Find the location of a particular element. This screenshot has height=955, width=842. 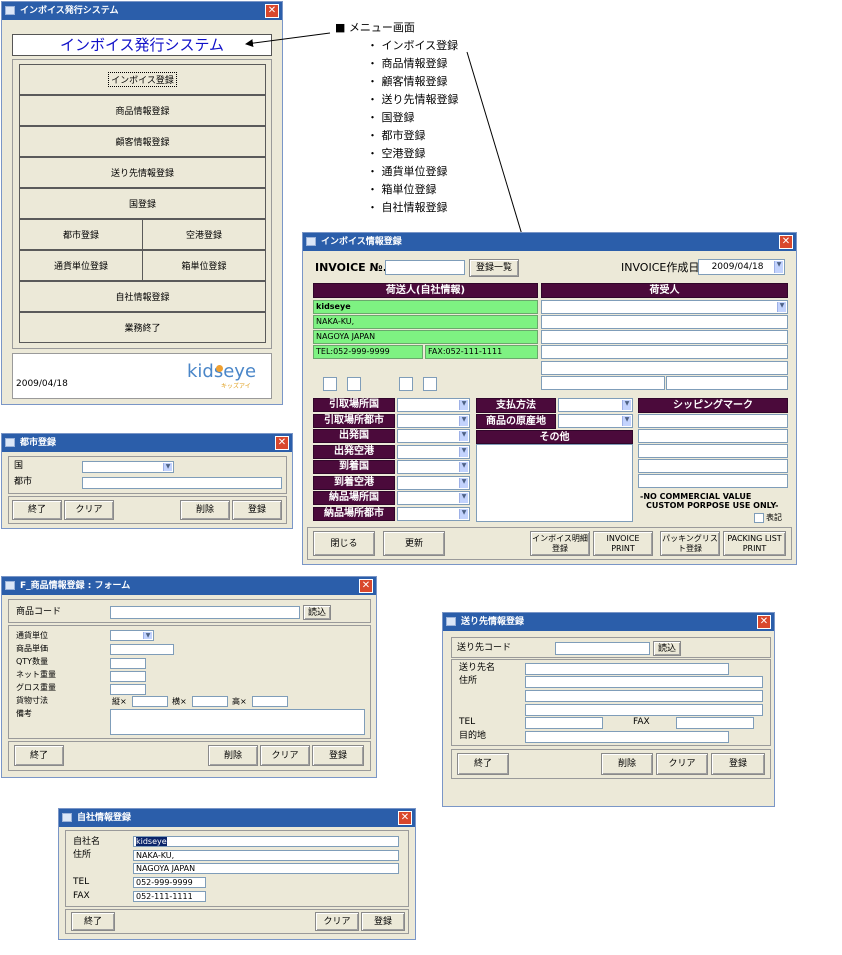

company-tel-input: 052-999-9999 is located at coordinates (169, 882).